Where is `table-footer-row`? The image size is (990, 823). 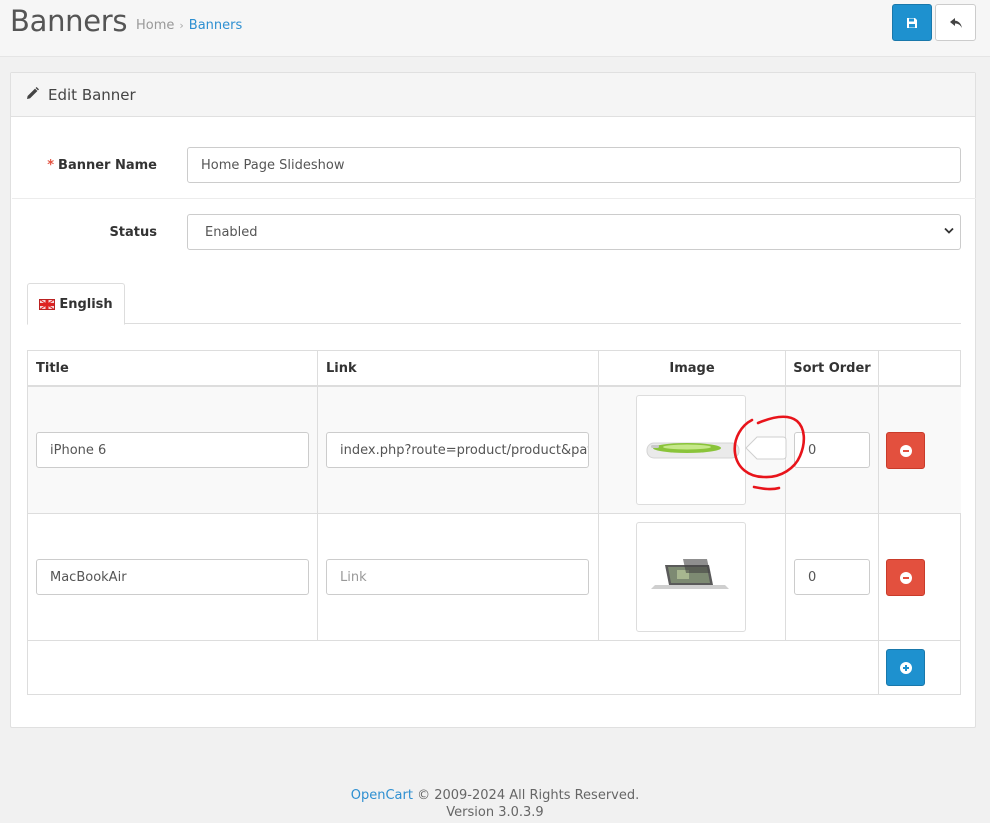 table-footer-row is located at coordinates (453, 668).